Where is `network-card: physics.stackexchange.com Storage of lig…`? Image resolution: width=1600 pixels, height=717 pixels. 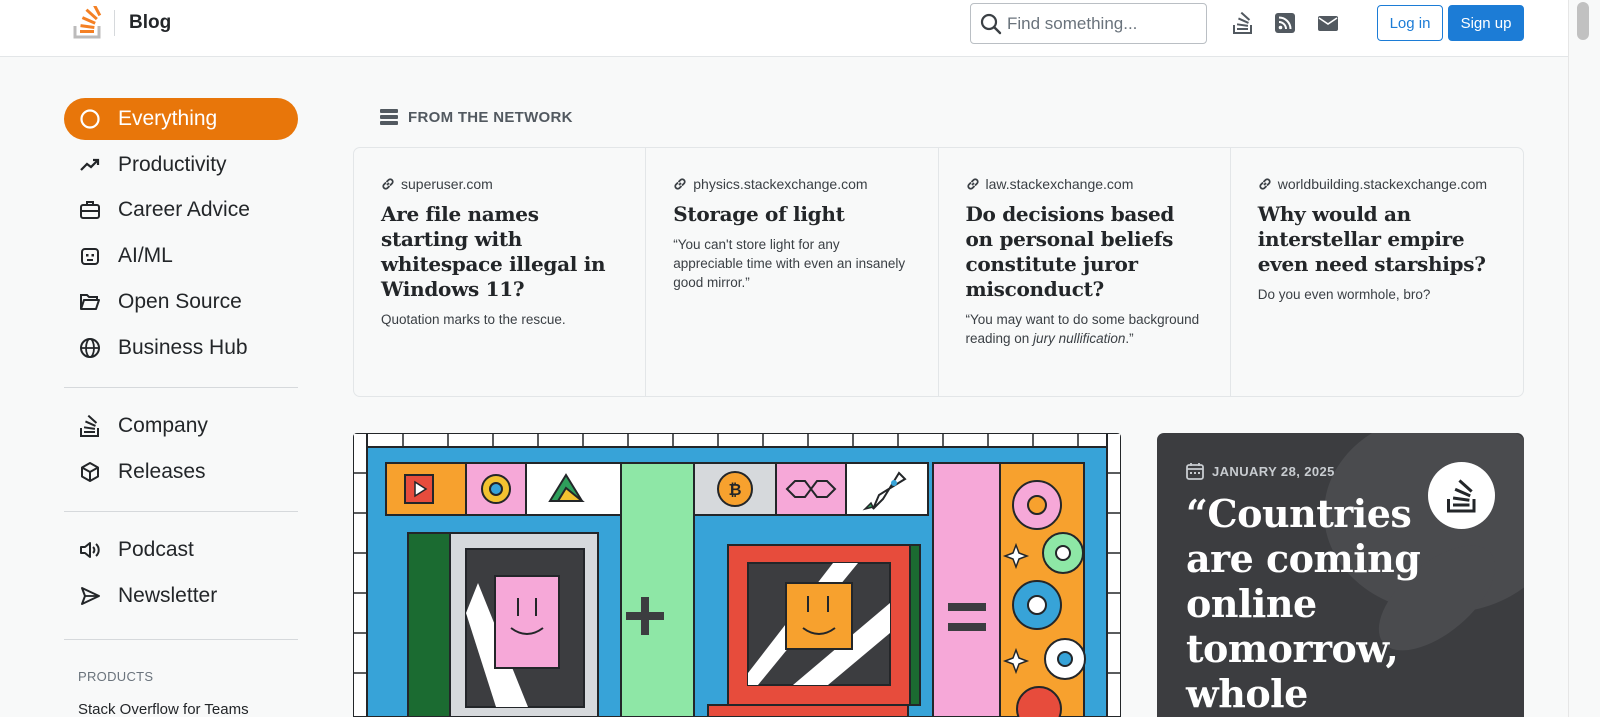
network-card: physics.stackexchange.com Storage of lig… is located at coordinates (792, 272).